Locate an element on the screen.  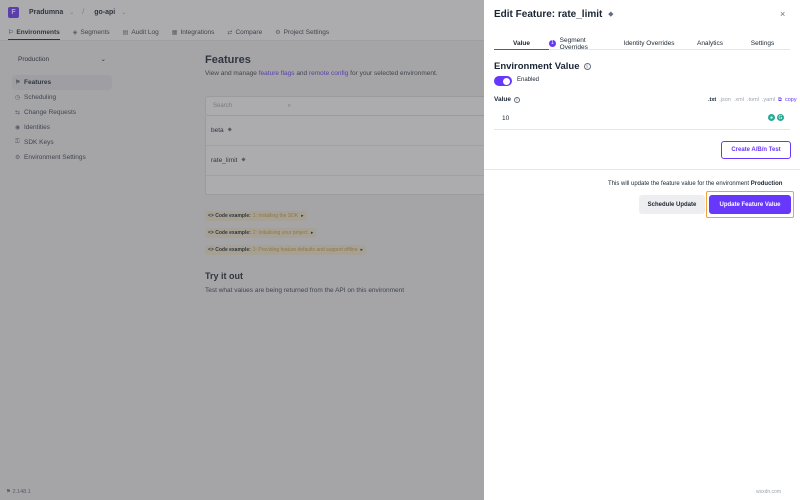
drawer-title: Edit Feature: rate_limit ⬥ is located at coordinates (553, 14).